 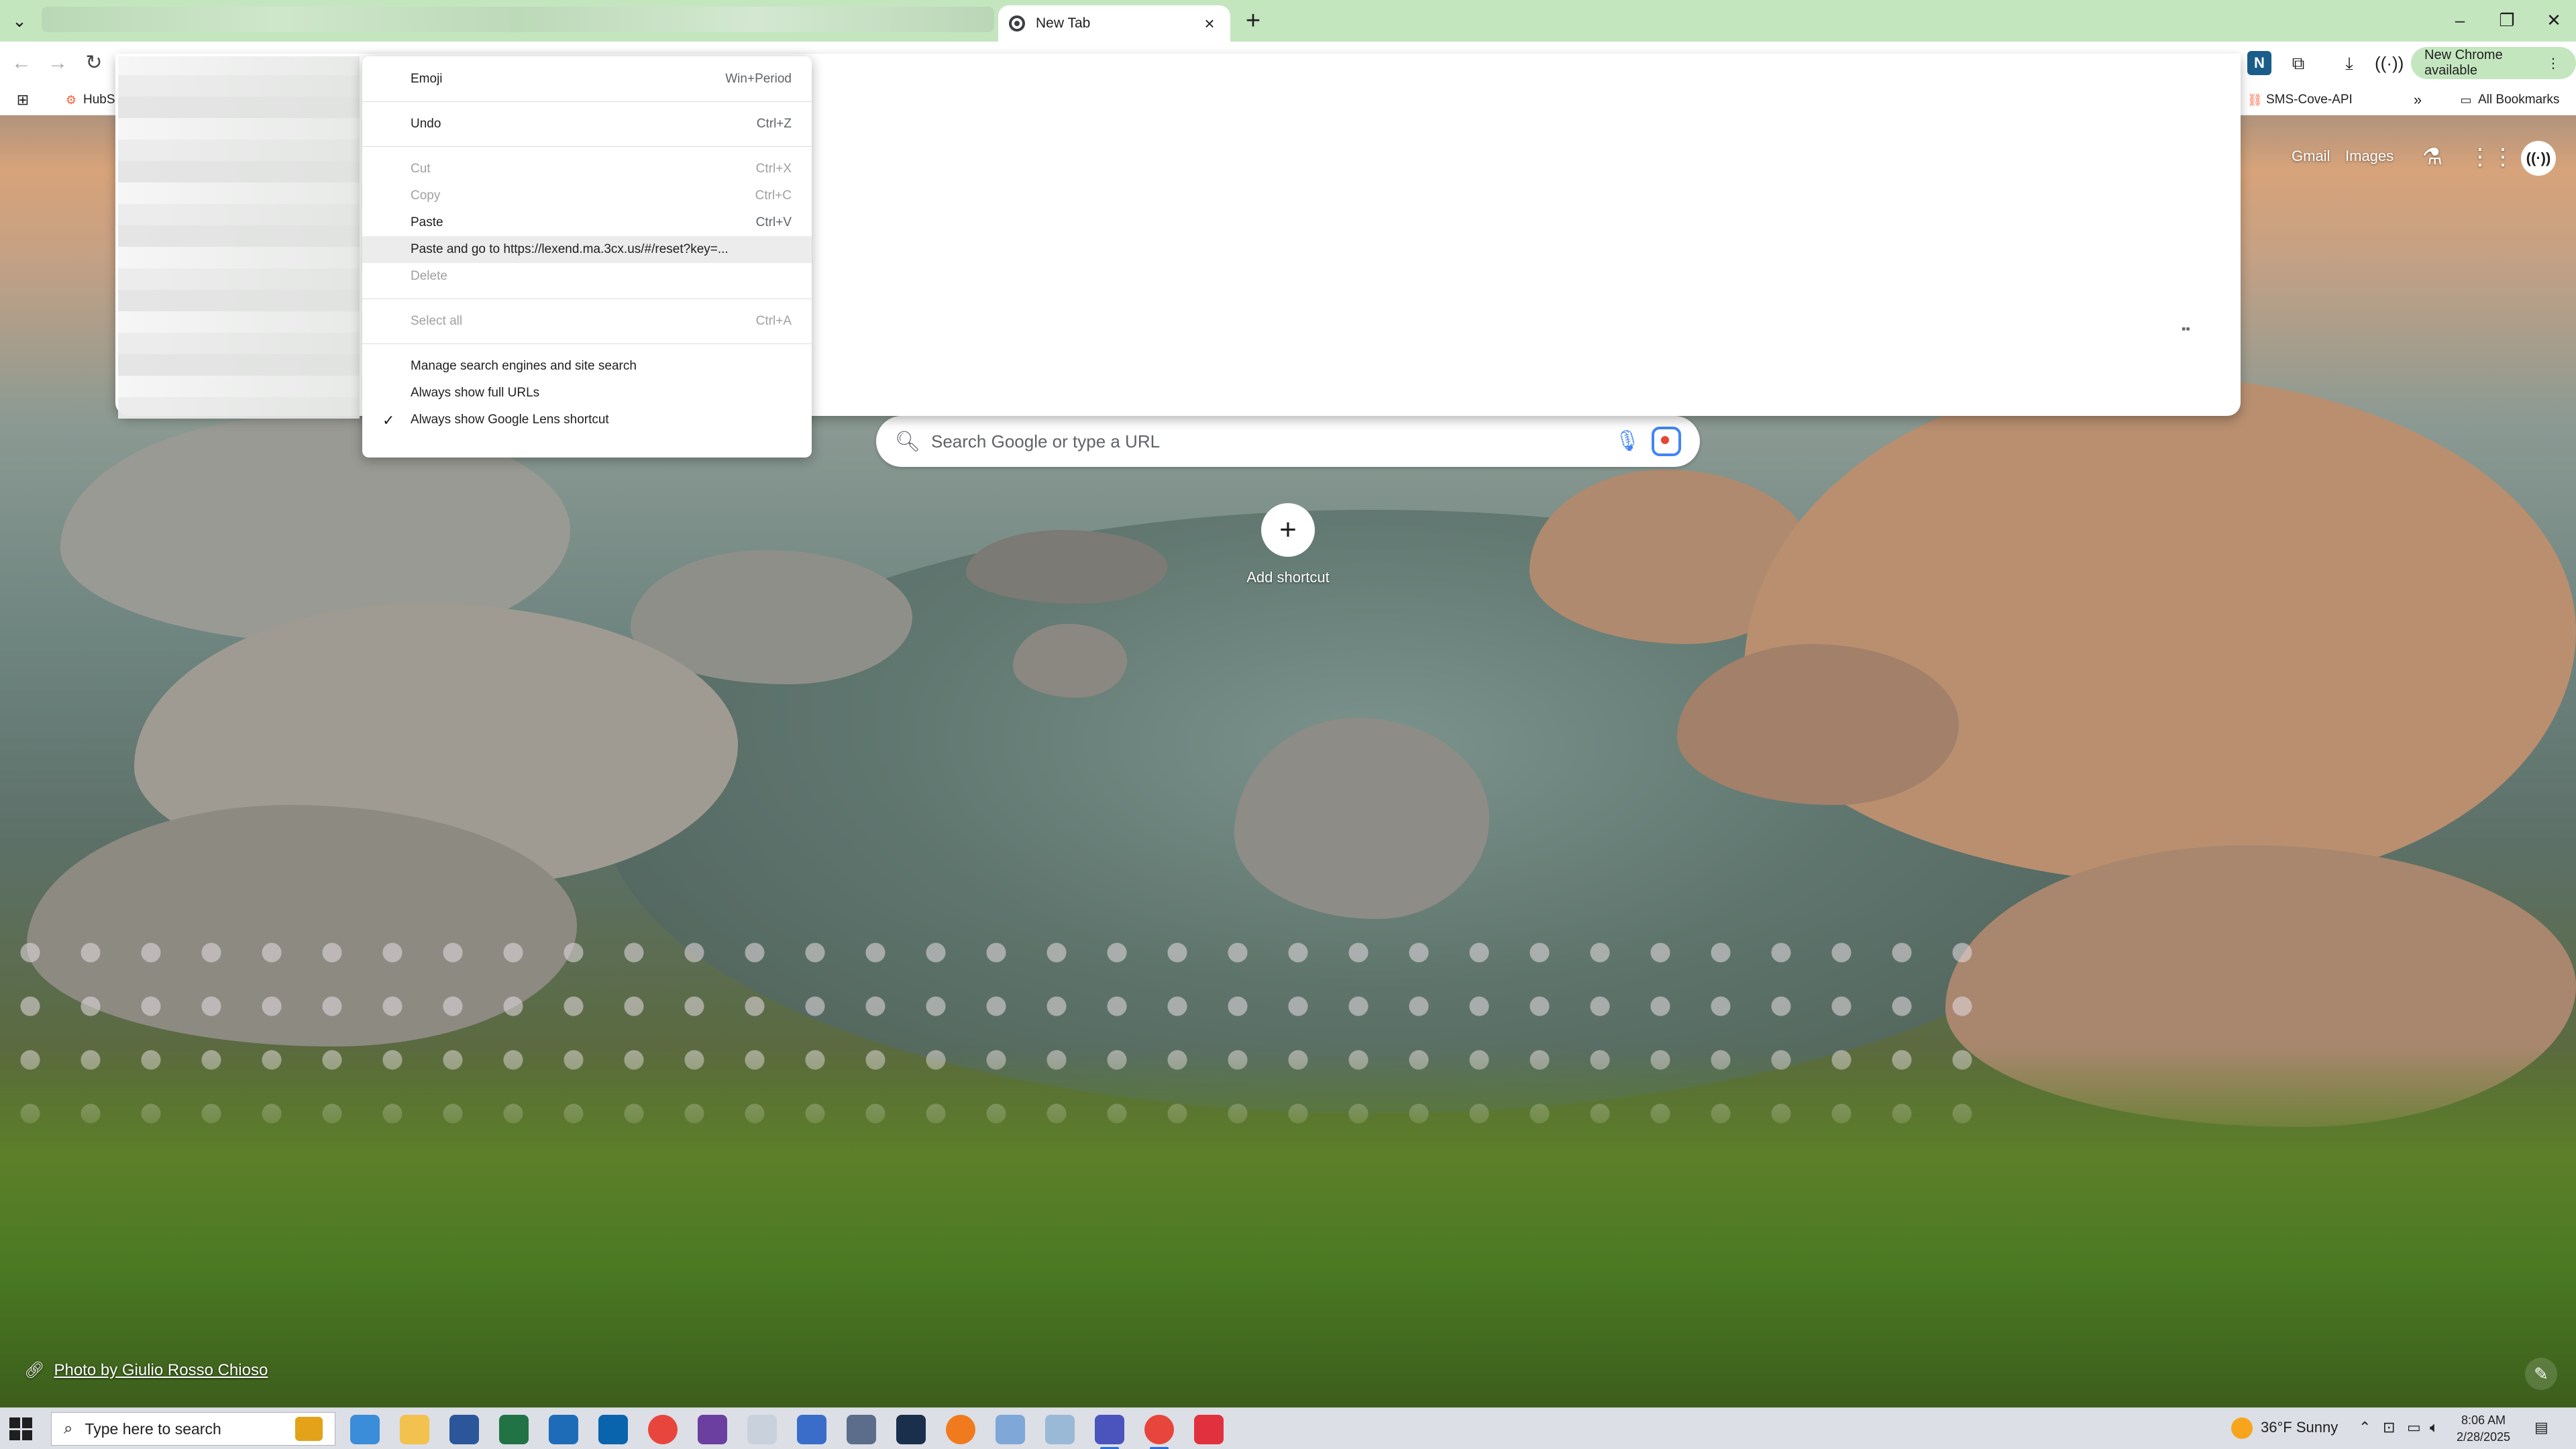 What do you see at coordinates (2493, 63) in the screenshot?
I see `chrome-update-button: New Chrome available ⋮` at bounding box center [2493, 63].